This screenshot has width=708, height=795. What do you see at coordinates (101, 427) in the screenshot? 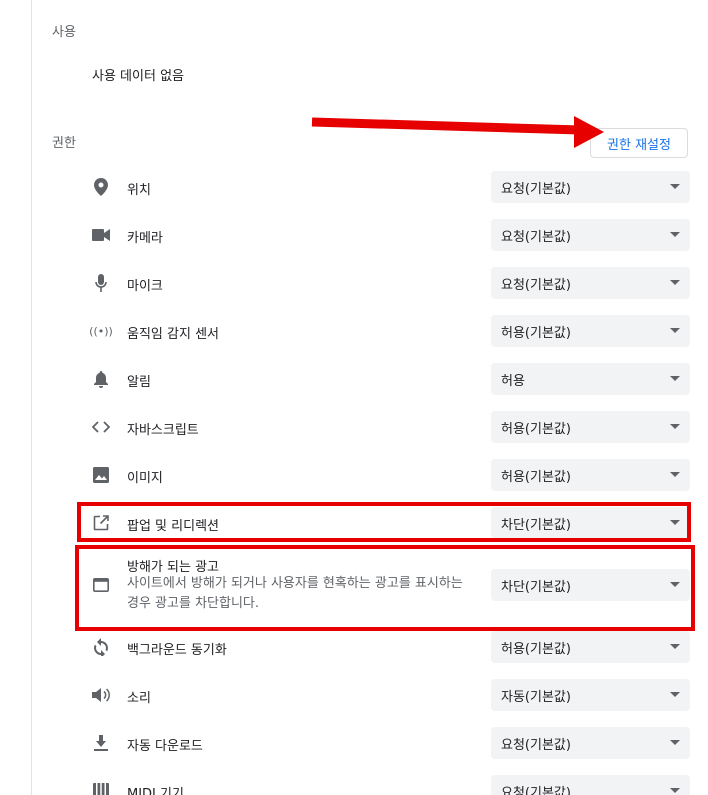
I see `code-icon` at bounding box center [101, 427].